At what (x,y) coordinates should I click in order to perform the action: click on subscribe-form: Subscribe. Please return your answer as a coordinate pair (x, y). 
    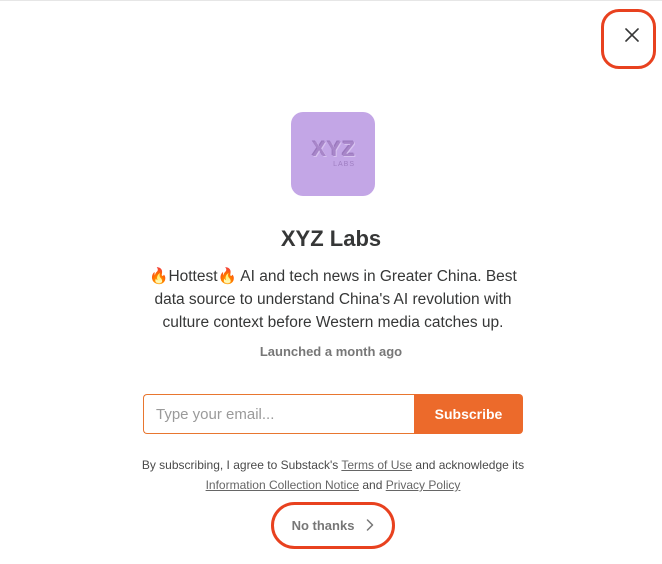
    Looking at the image, I should click on (333, 414).